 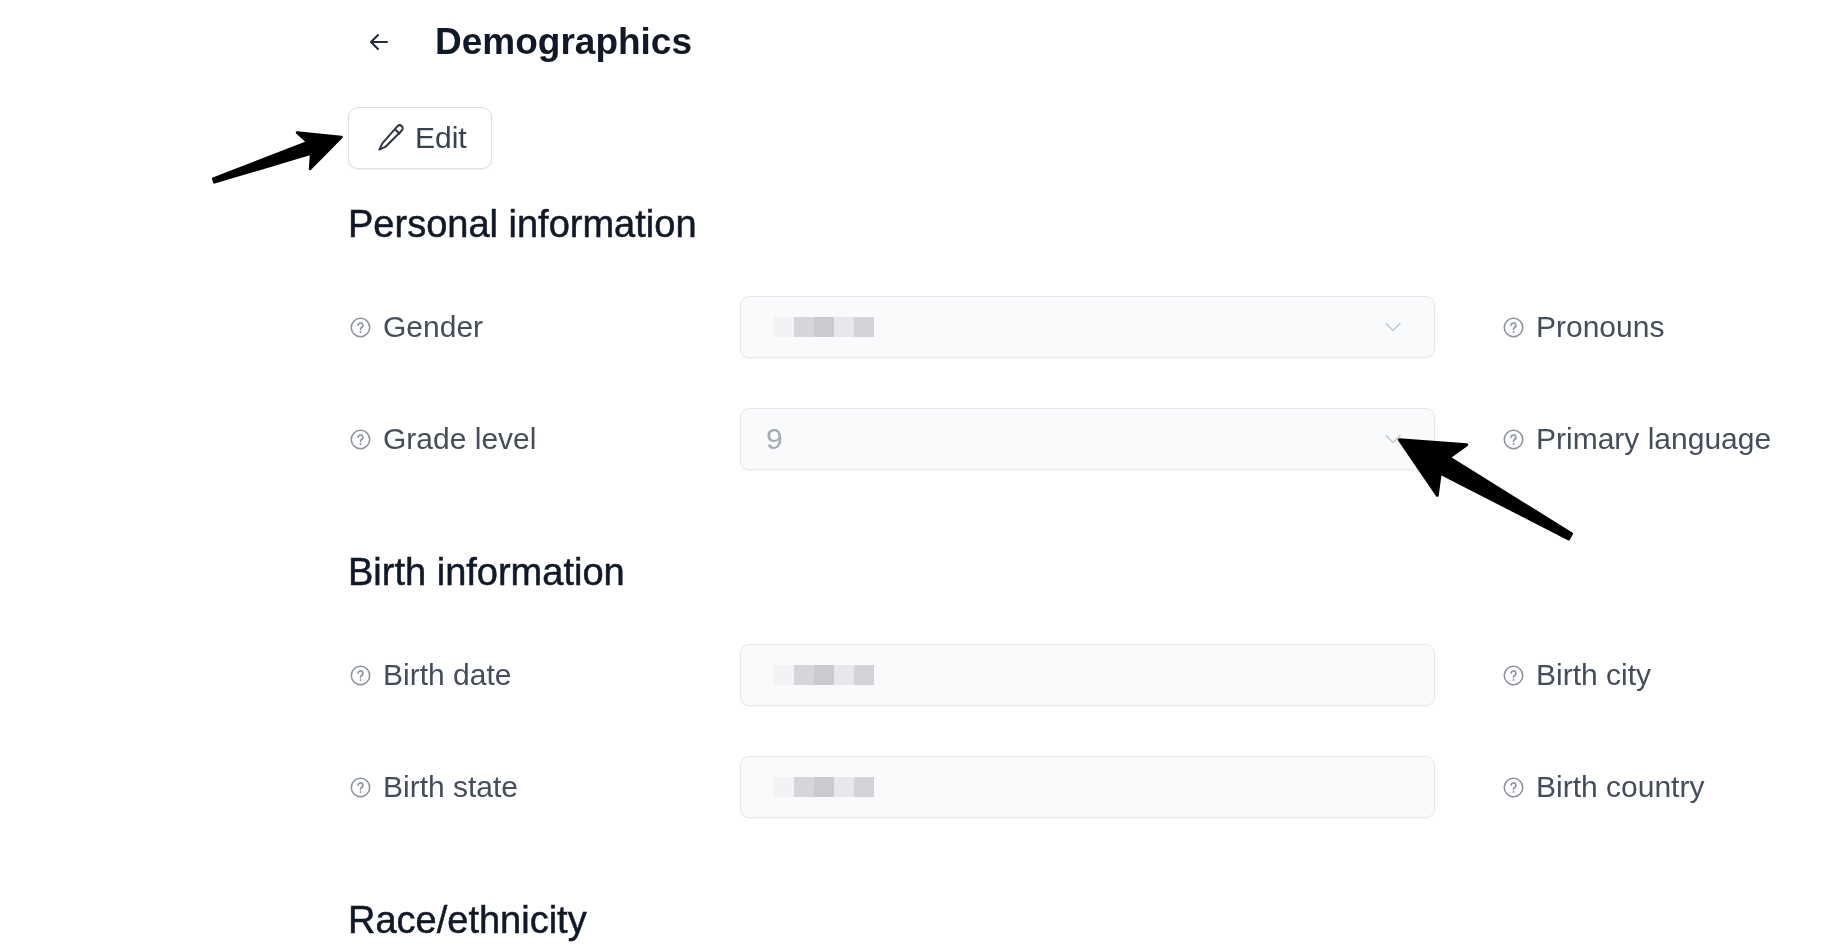 I want to click on field-label: Birth date, so click(x=447, y=675).